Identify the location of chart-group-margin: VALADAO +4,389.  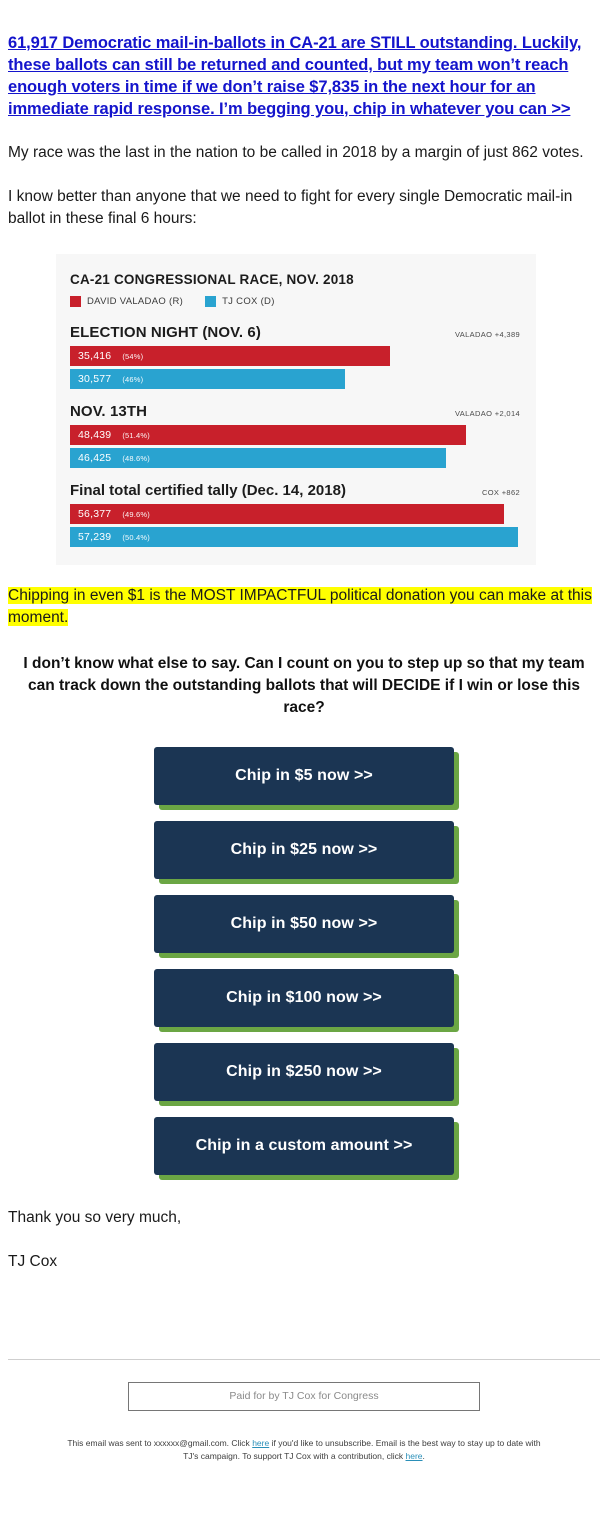
(487, 334).